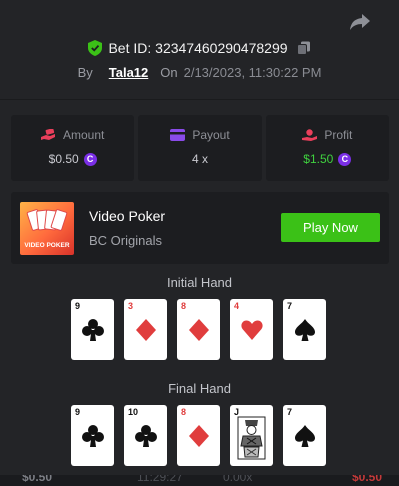 The image size is (399, 486). I want to click on stat-profit: Profit $1.50 C, so click(327, 148).